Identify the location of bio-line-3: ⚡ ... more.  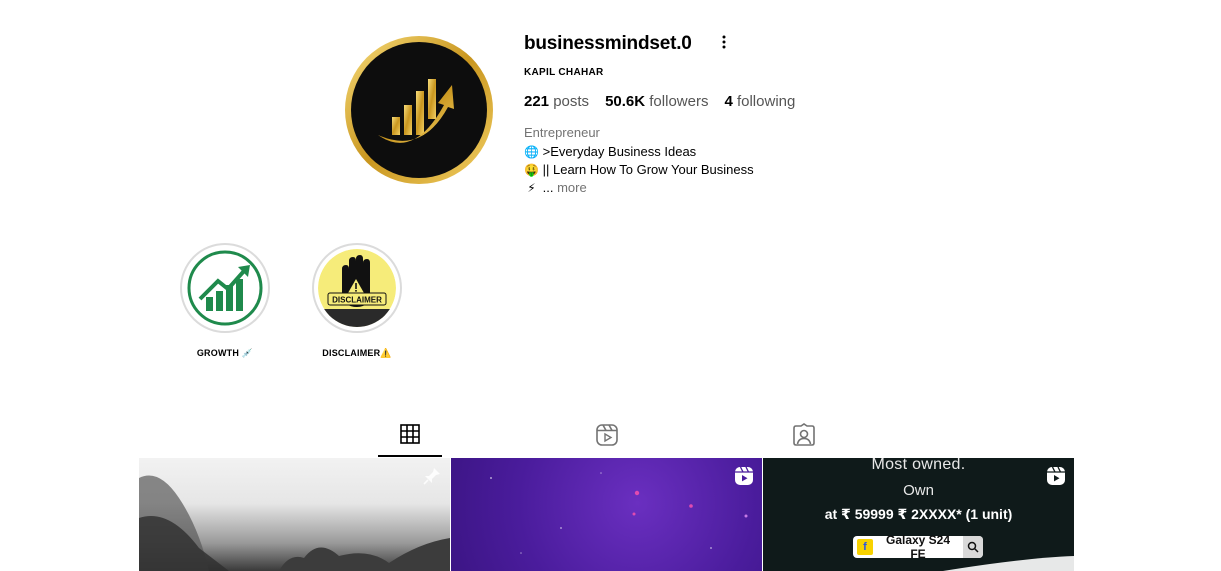
(639, 188).